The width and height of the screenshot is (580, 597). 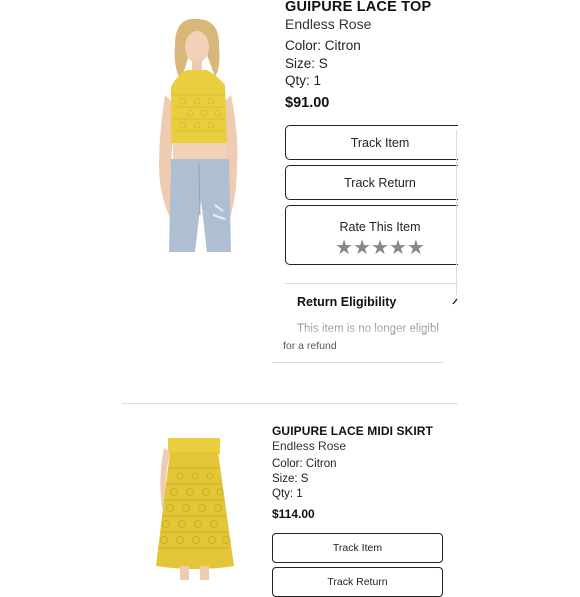 I want to click on panel-clip, so click(x=519, y=165).